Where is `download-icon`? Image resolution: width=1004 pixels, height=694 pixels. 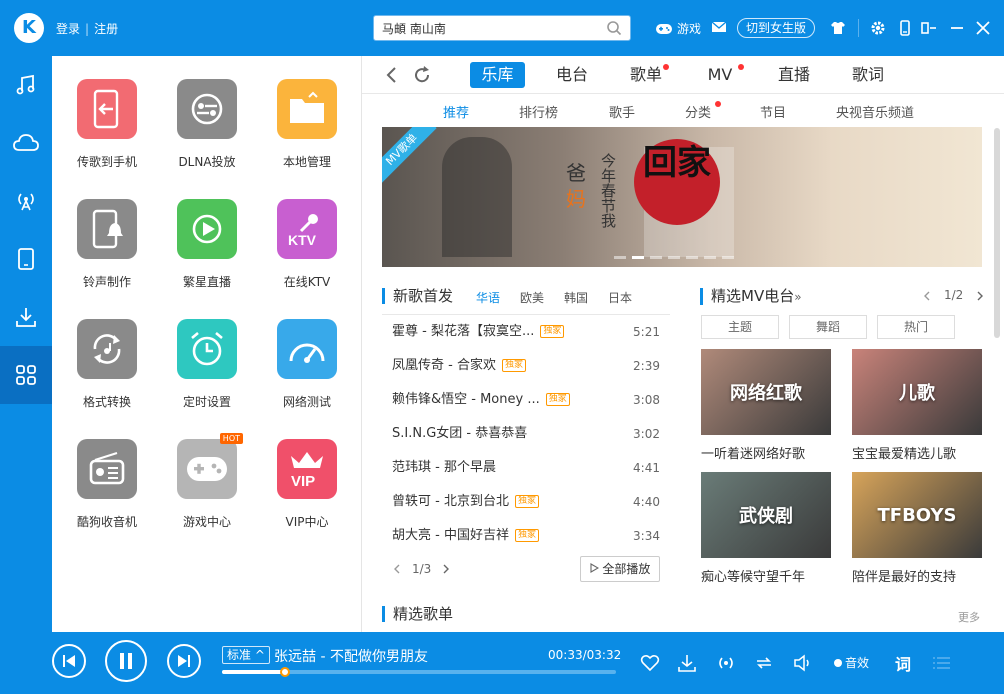
download-icon is located at coordinates (687, 663).